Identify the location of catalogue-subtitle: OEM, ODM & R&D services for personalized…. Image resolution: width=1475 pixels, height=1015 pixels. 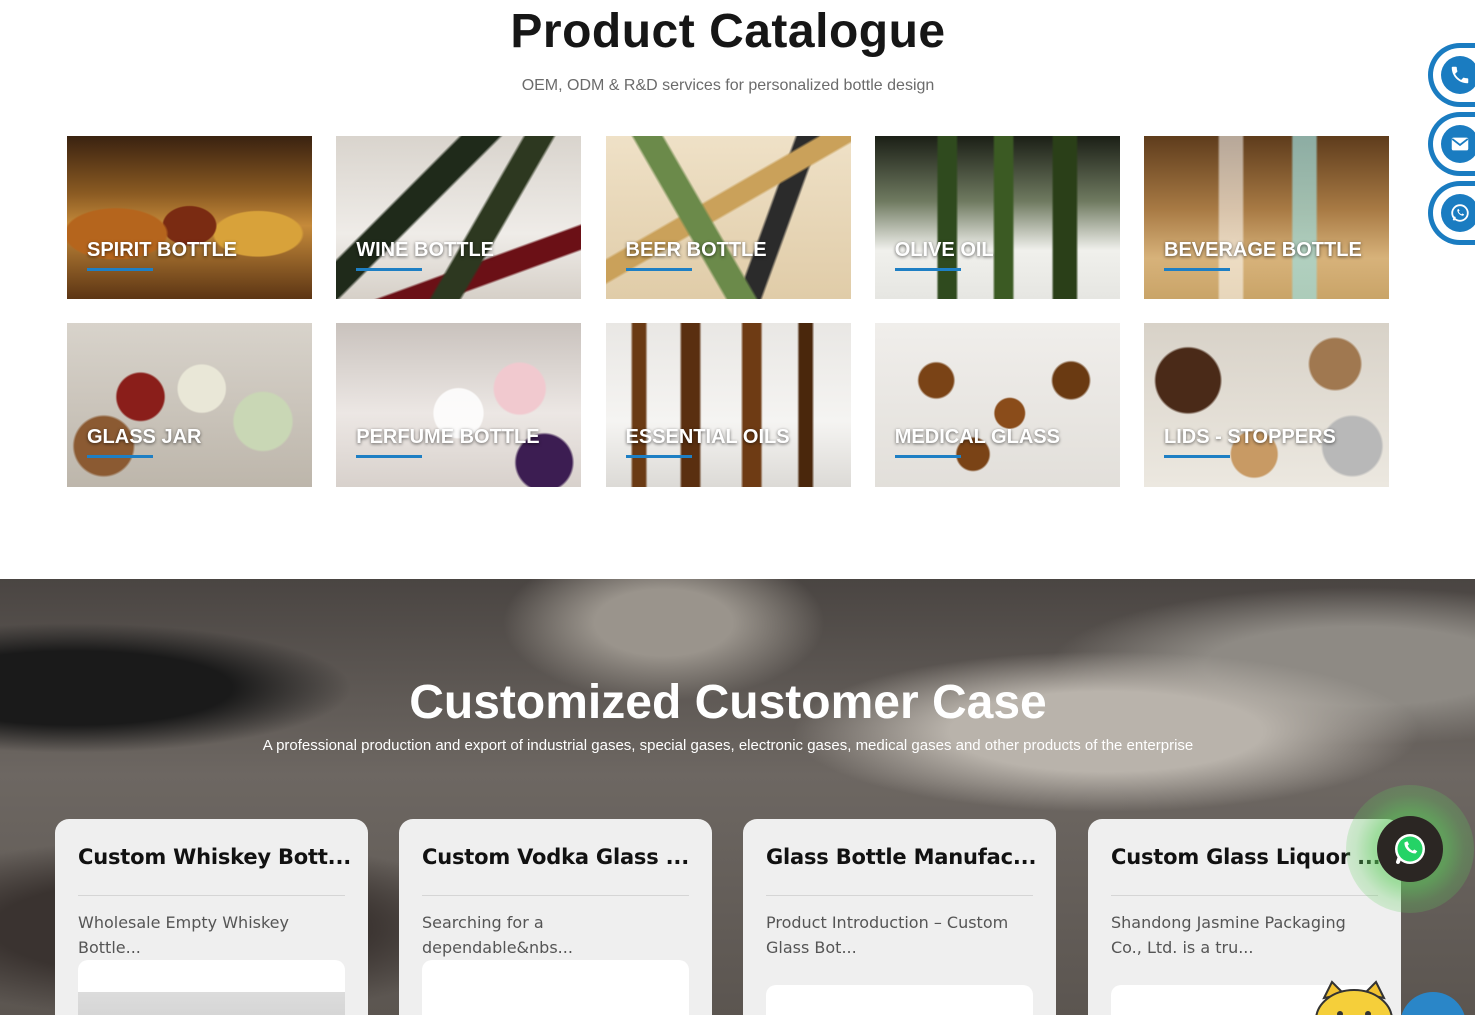
(728, 85).